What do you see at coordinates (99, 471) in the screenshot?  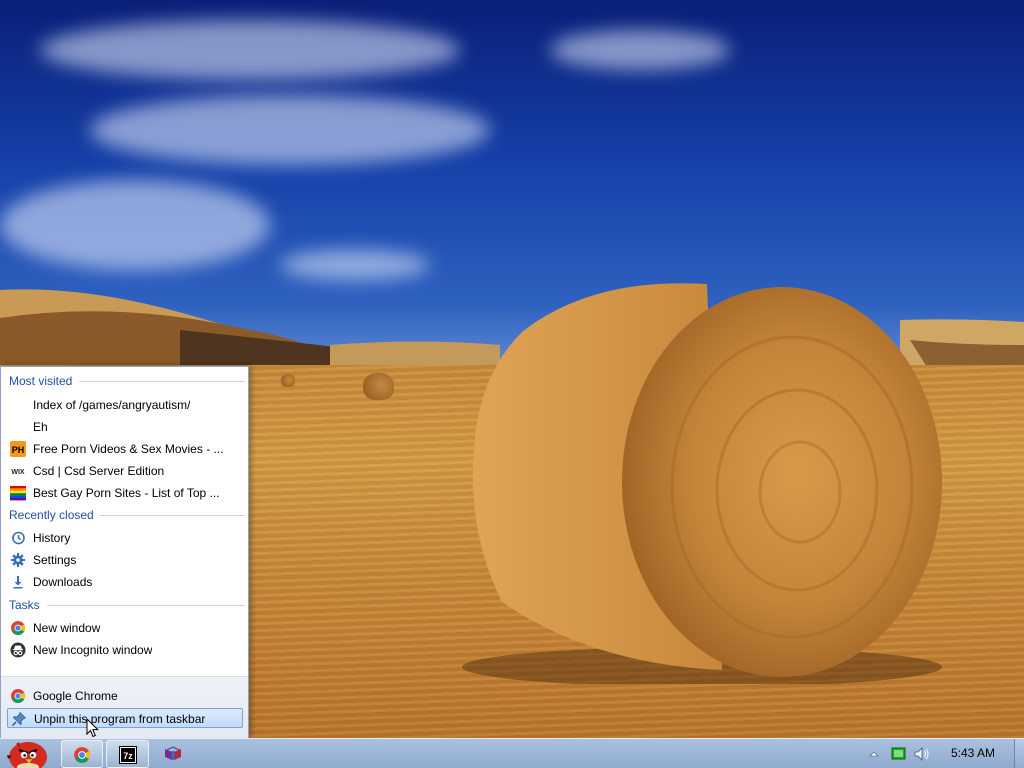 I see `jump-item-label: Csd | Csd Server Edition` at bounding box center [99, 471].